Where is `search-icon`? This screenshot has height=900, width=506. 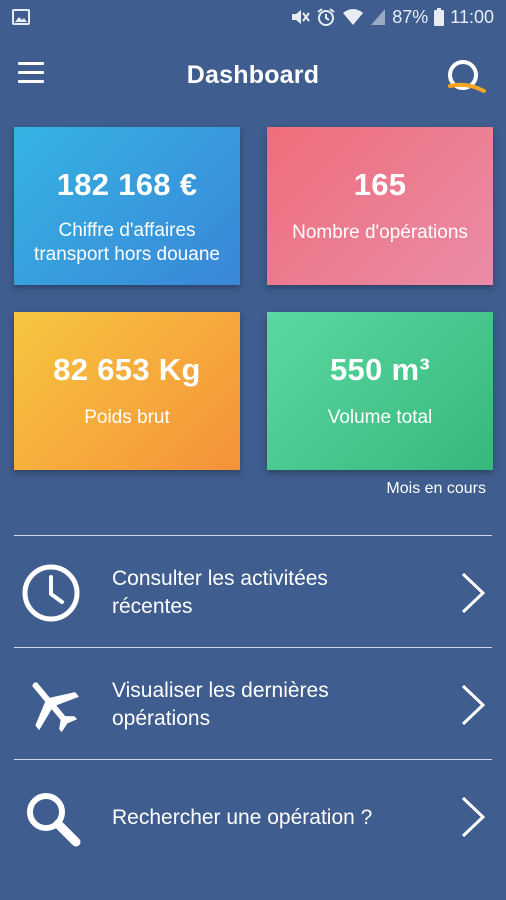
search-icon is located at coordinates (54, 820).